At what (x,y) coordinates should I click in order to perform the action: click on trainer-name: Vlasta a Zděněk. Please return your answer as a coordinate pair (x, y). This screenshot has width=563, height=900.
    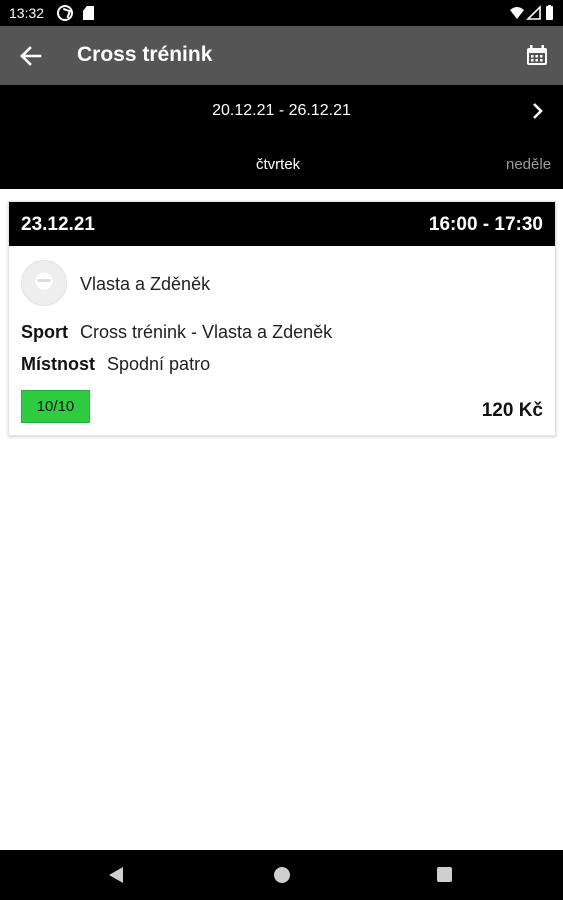
    Looking at the image, I should click on (145, 284).